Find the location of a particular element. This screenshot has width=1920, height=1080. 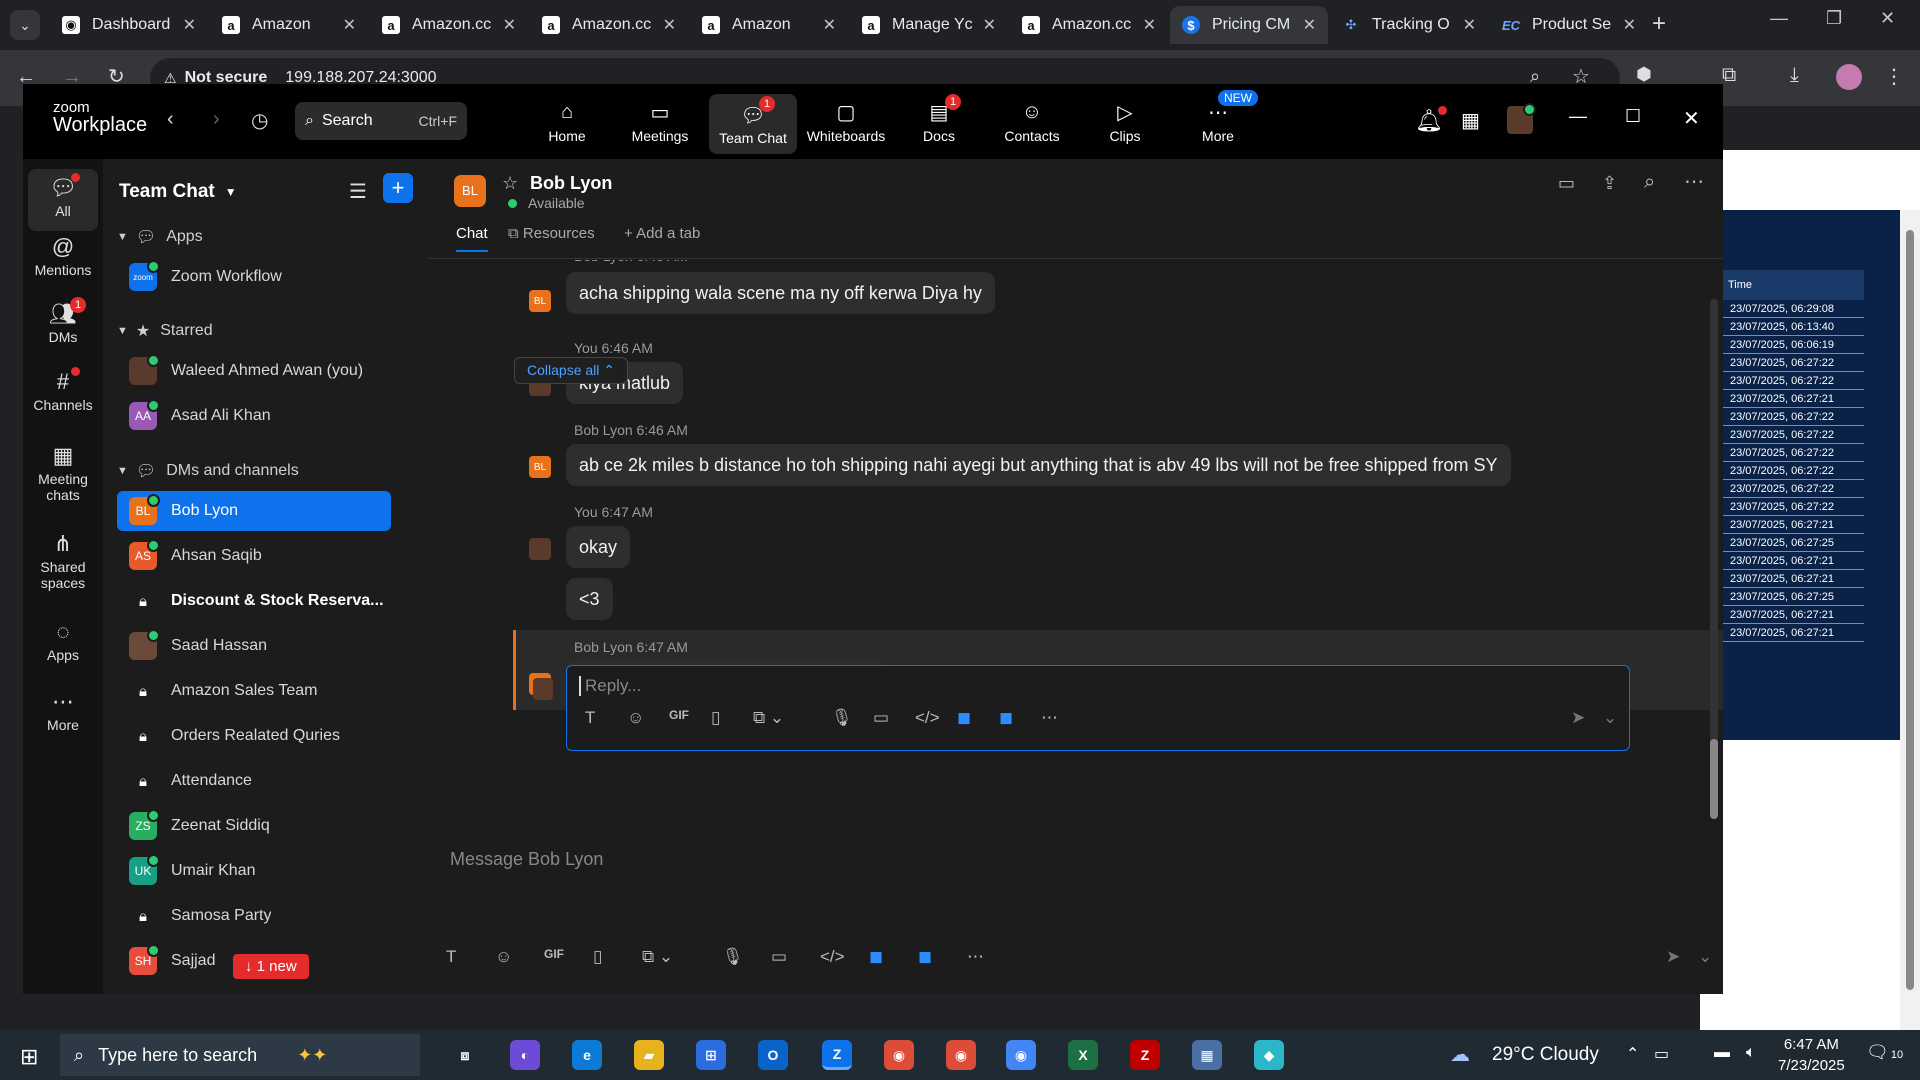

video-call-icon: ▭ is located at coordinates (1566, 183).